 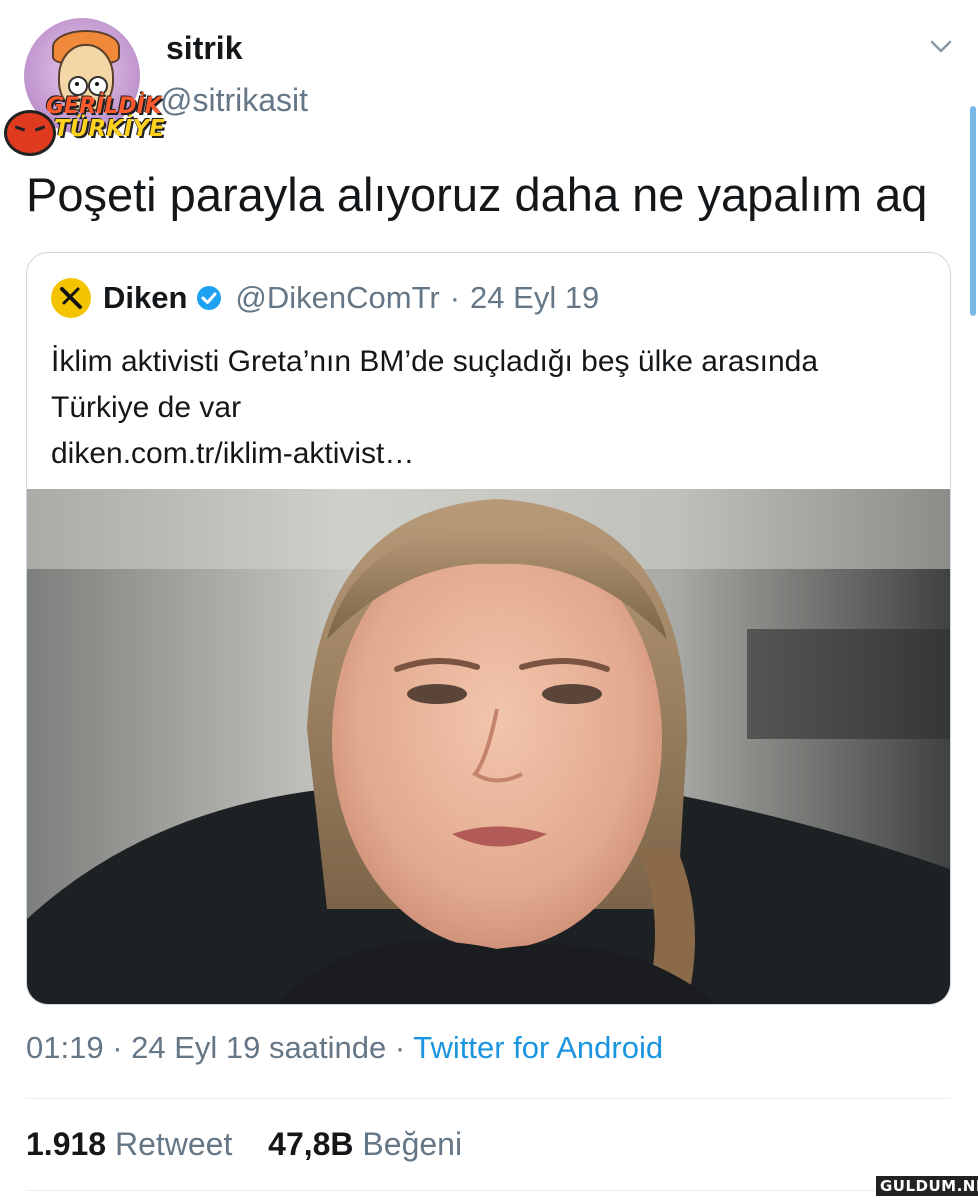 What do you see at coordinates (258, 1047) in the screenshot?
I see `tweet-date: 24 Eyl 19 saatinde` at bounding box center [258, 1047].